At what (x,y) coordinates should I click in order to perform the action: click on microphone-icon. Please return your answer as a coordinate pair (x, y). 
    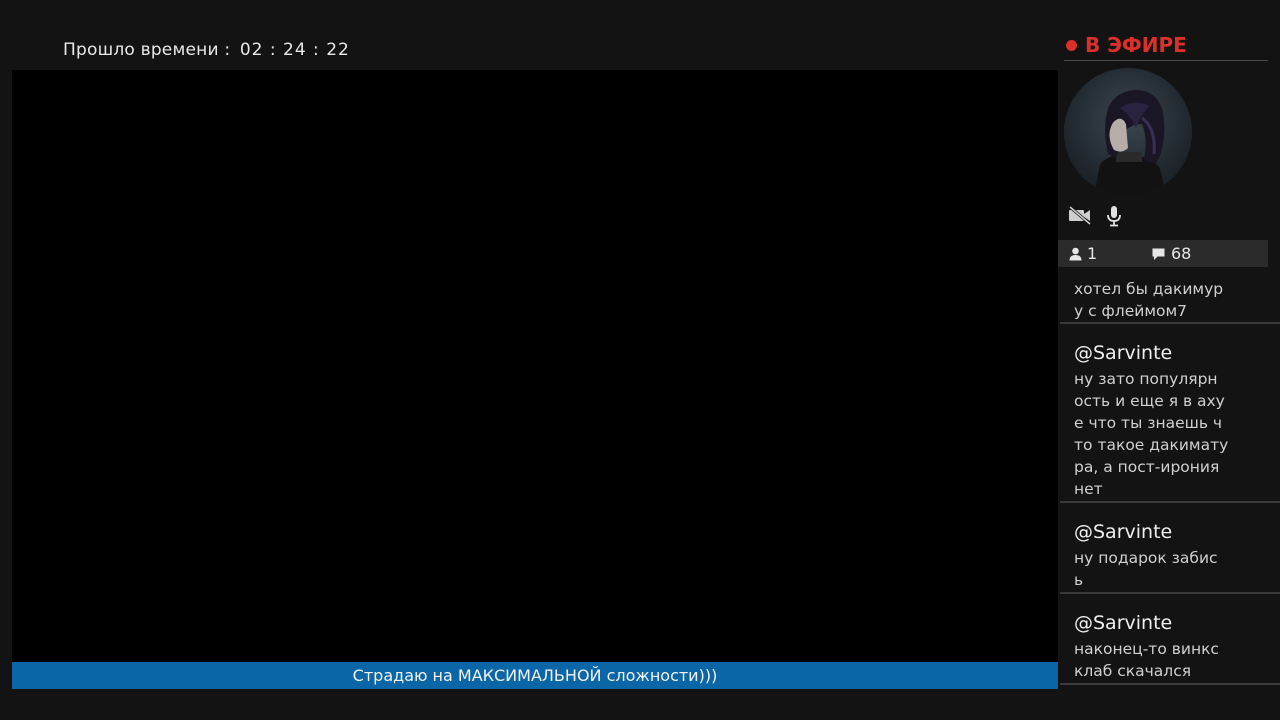
    Looking at the image, I should click on (1114, 218).